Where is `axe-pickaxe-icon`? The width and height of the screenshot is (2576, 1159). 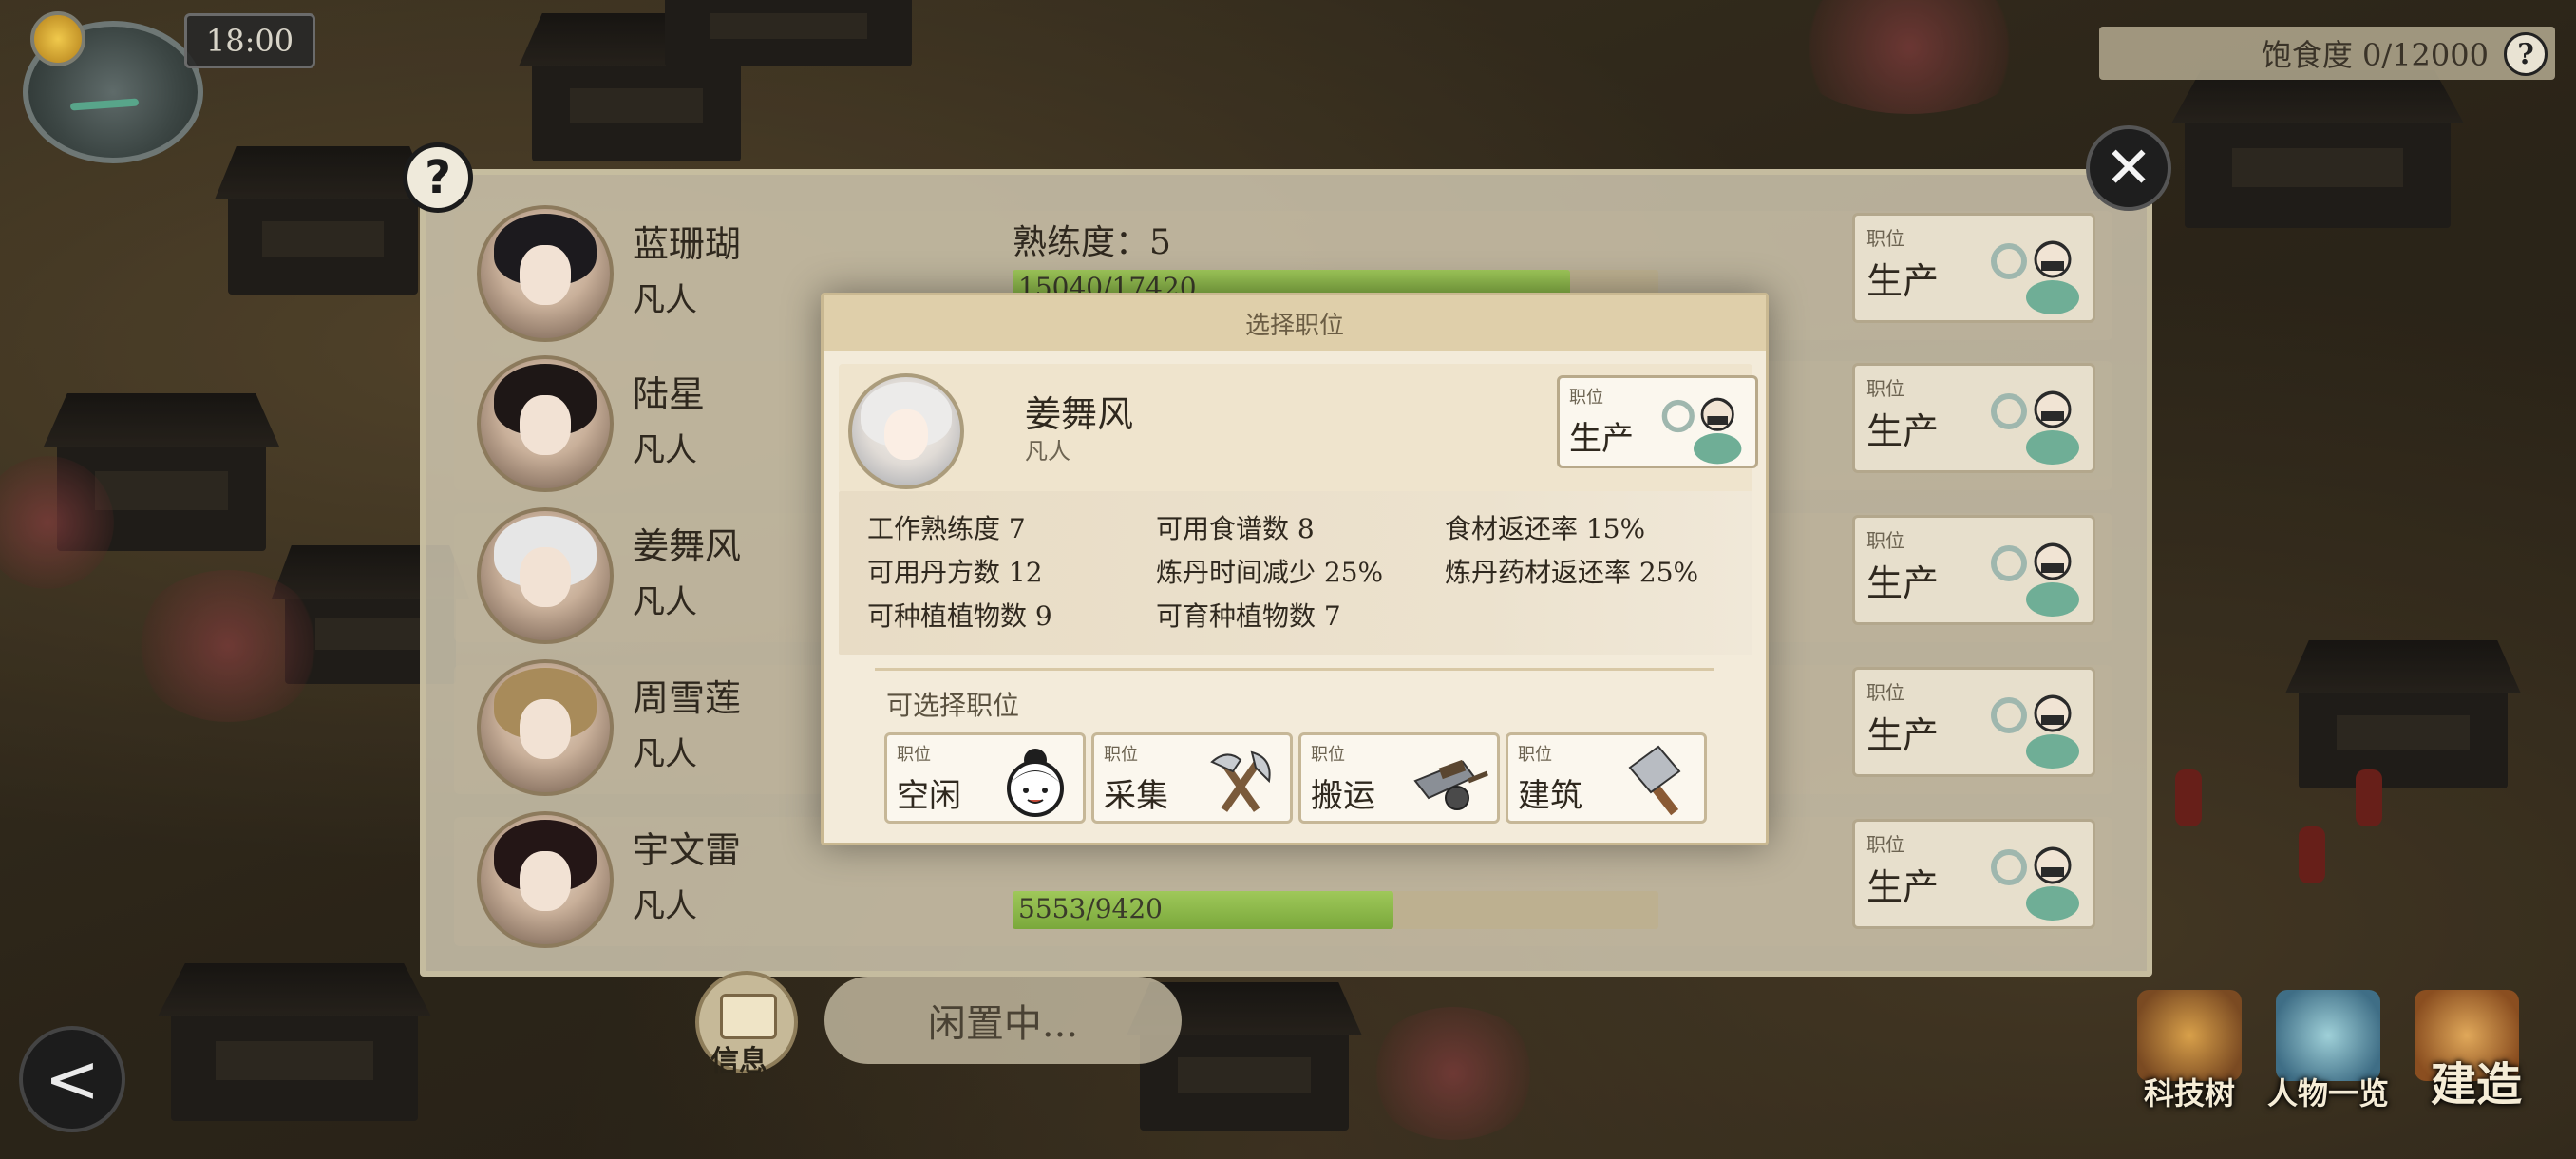
axe-pickaxe-icon is located at coordinates (1240, 781).